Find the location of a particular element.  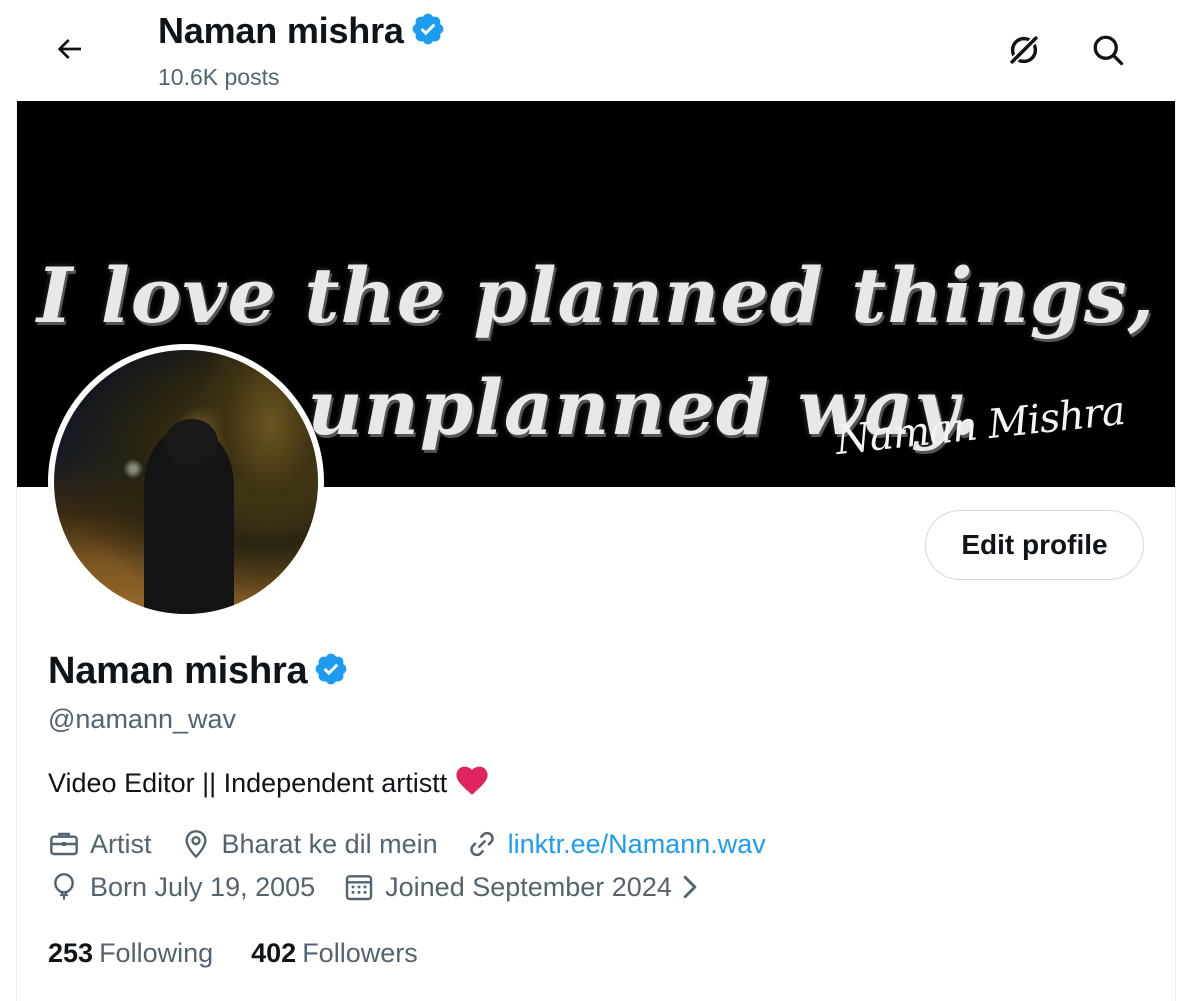

grok-icon is located at coordinates (1024, 50).